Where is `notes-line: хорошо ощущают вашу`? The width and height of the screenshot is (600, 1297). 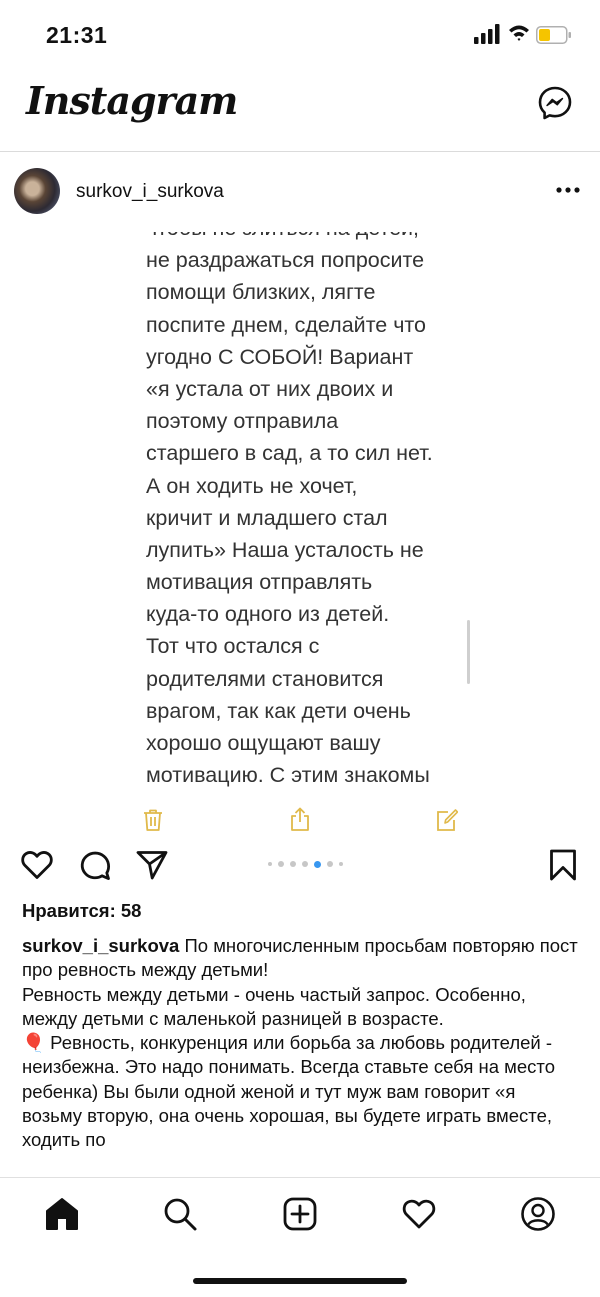
notes-line: хорошо ощущают вашу is located at coordinates (263, 743).